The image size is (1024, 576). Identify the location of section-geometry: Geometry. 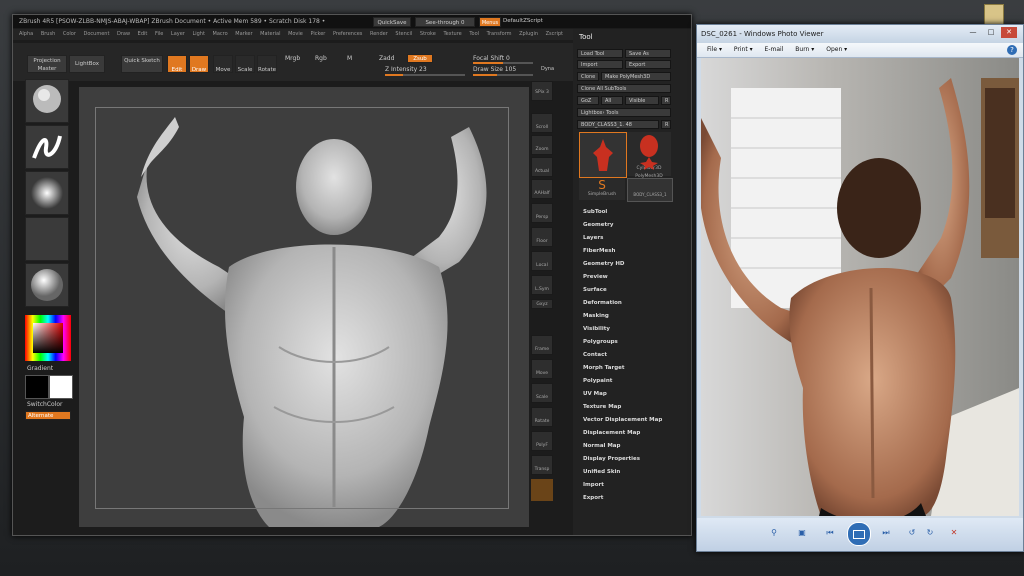
(598, 225).